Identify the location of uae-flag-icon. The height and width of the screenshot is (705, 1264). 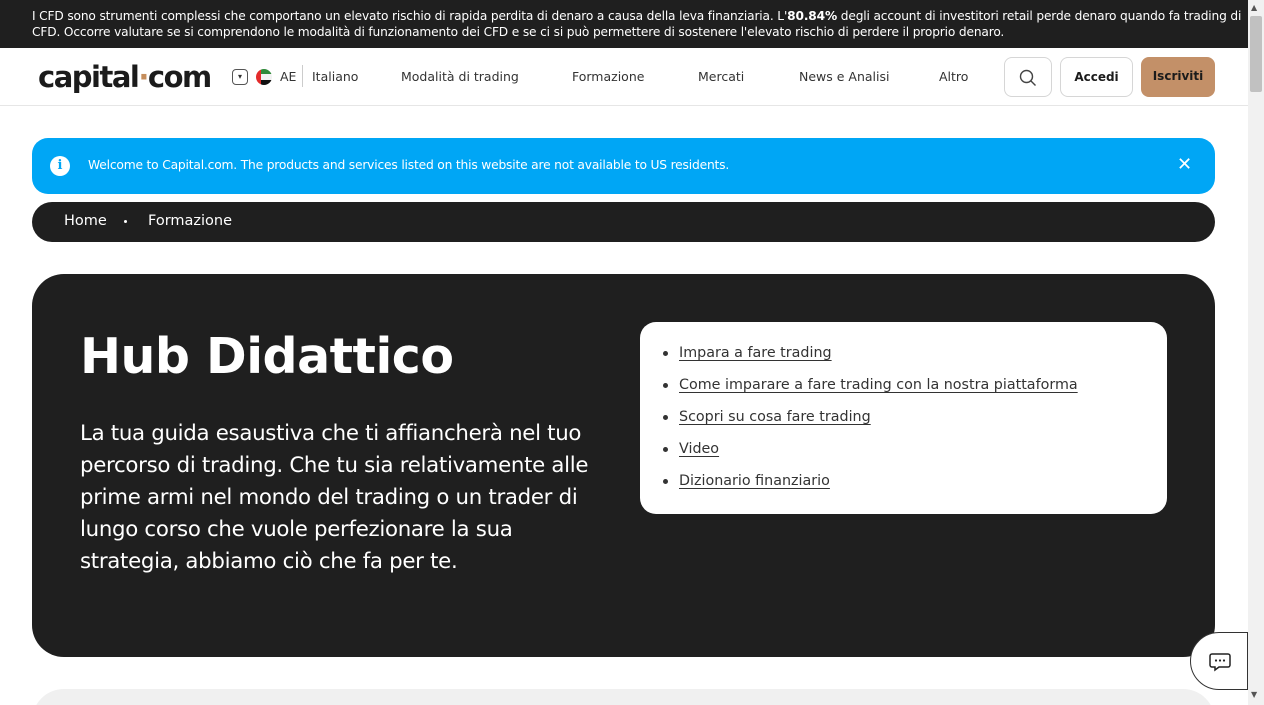
(264, 77).